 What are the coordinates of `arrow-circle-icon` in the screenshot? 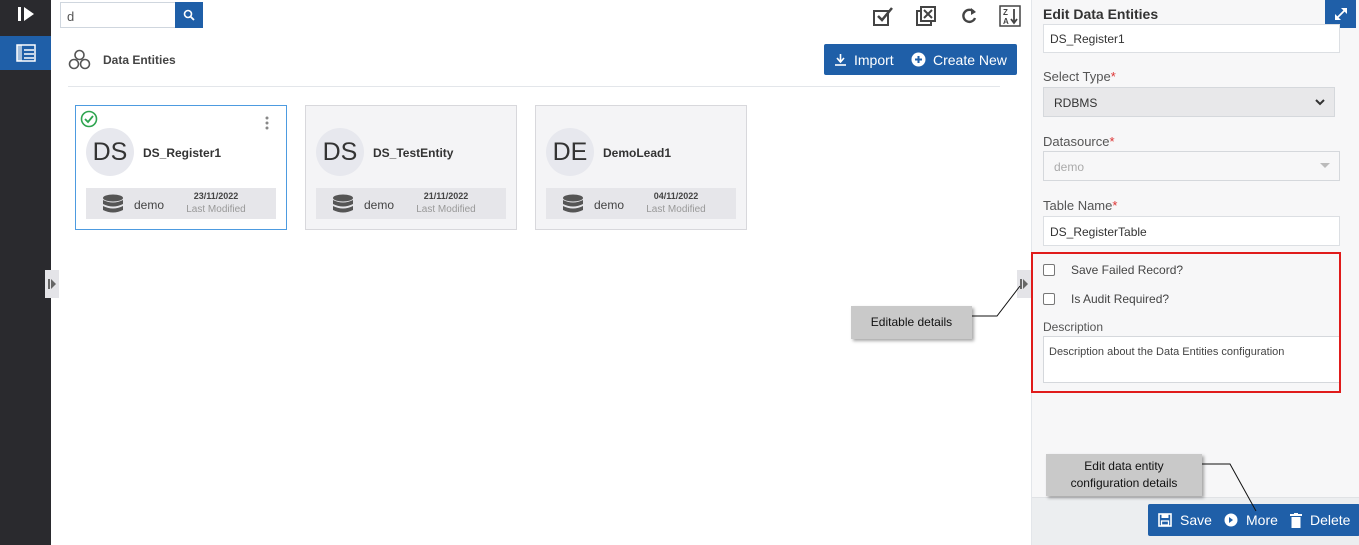 It's located at (1231, 520).